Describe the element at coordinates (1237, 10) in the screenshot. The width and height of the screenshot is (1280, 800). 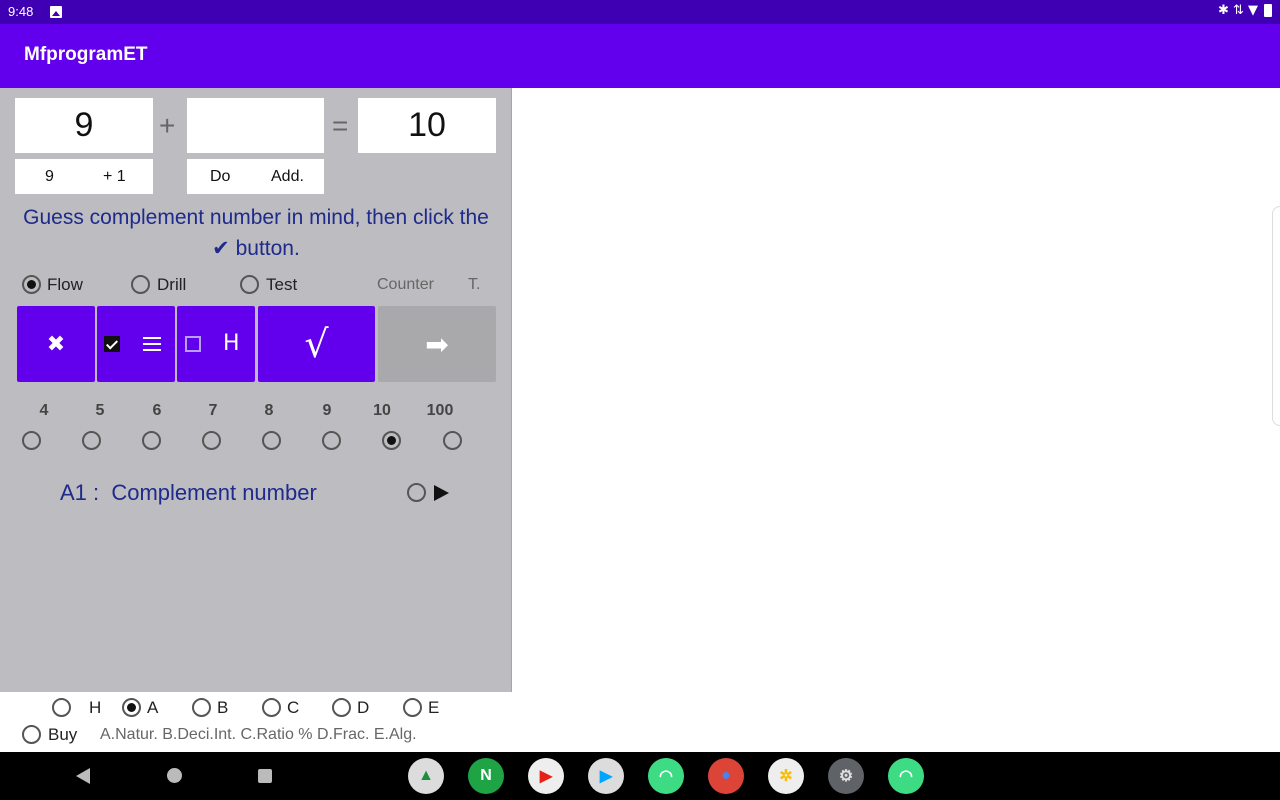
I see `status-icons-text: ✱ ⇅ ▼` at that location.